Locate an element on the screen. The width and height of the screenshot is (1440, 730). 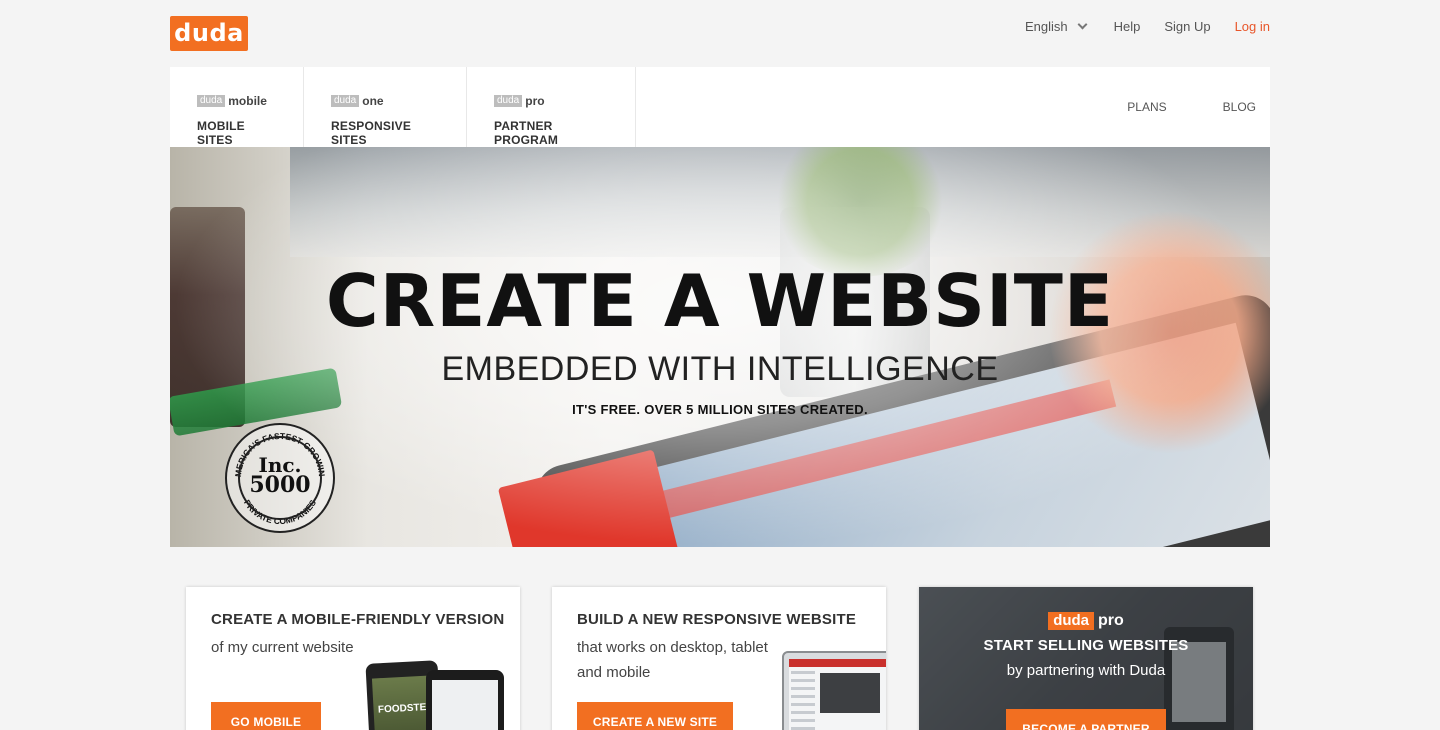
blog-link: BLOG is located at coordinates (1239, 107).